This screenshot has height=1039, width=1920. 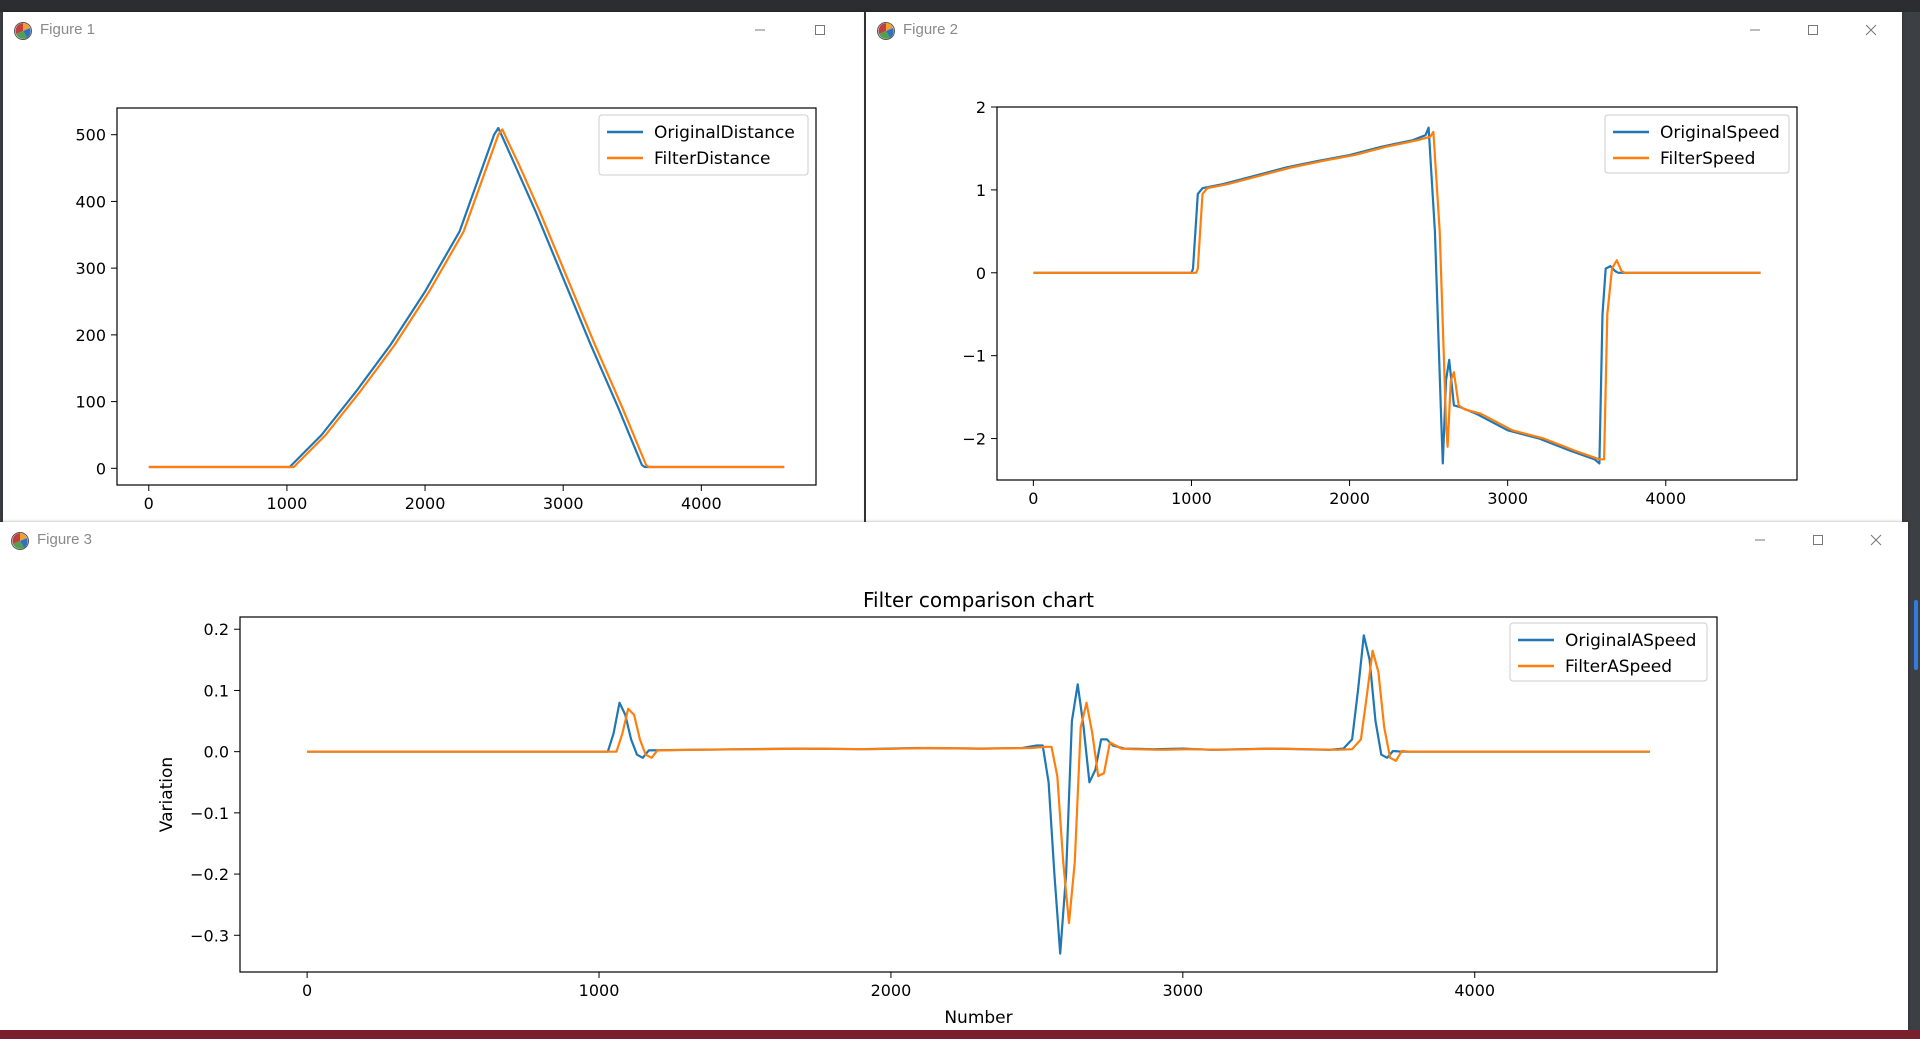 I want to click on y-tick-label: −0.2, so click(x=209, y=874).